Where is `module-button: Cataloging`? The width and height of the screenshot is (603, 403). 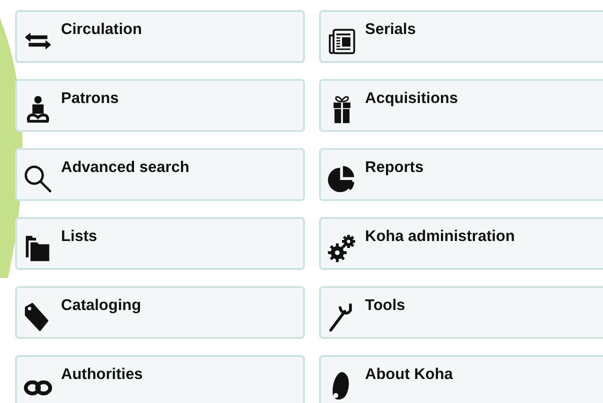 module-button: Cataloging is located at coordinates (160, 312).